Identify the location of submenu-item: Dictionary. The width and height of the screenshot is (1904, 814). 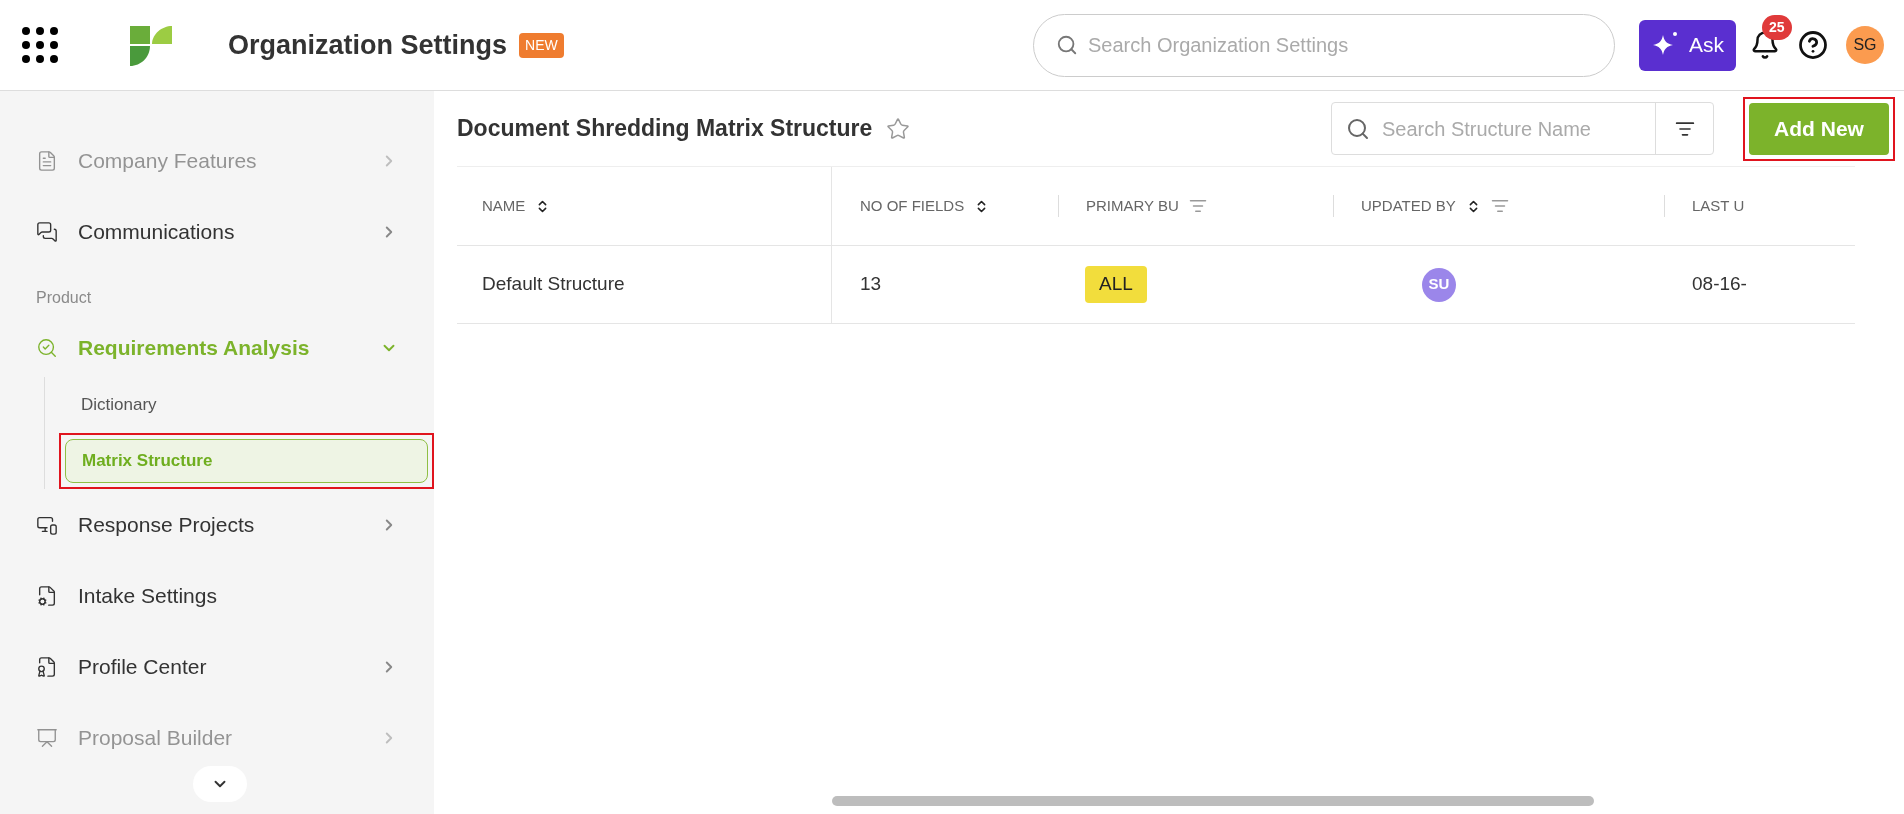
(246, 405).